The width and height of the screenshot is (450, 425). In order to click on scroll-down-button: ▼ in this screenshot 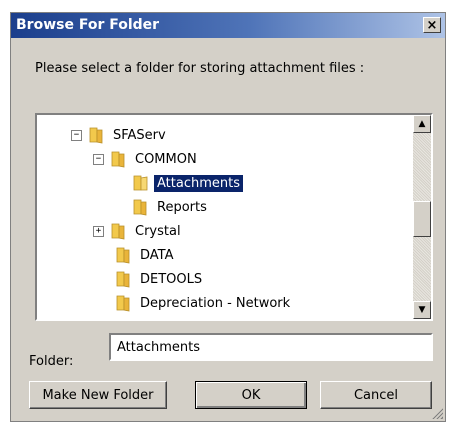, I will do `click(422, 310)`.